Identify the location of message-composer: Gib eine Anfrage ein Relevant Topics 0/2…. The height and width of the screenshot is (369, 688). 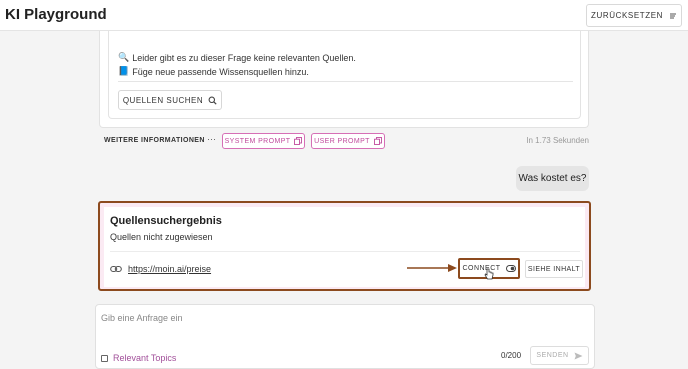
(345, 336).